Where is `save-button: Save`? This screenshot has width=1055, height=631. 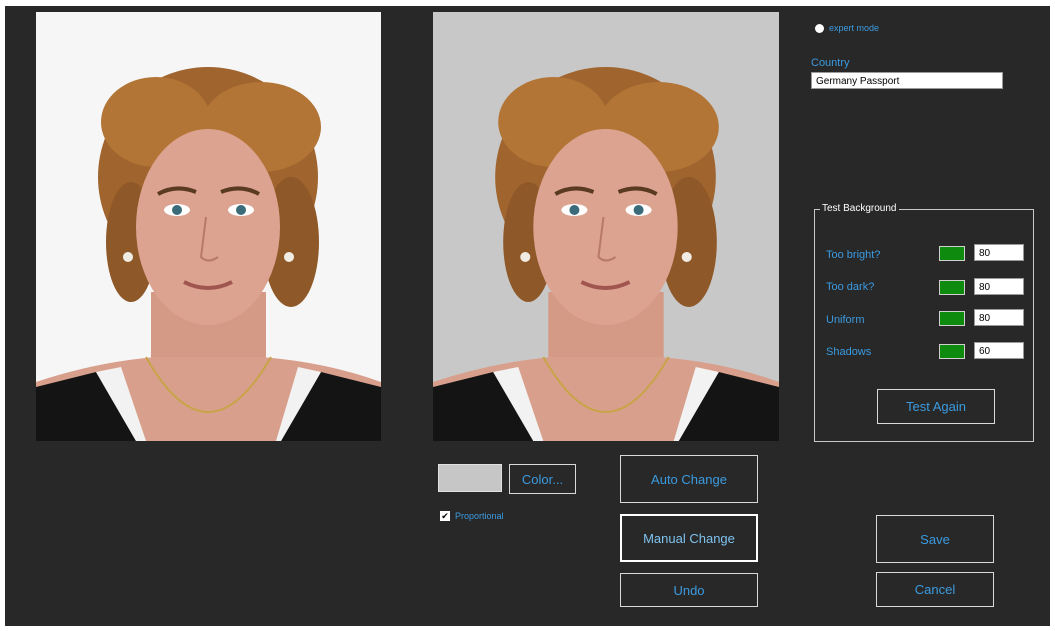 save-button: Save is located at coordinates (935, 539).